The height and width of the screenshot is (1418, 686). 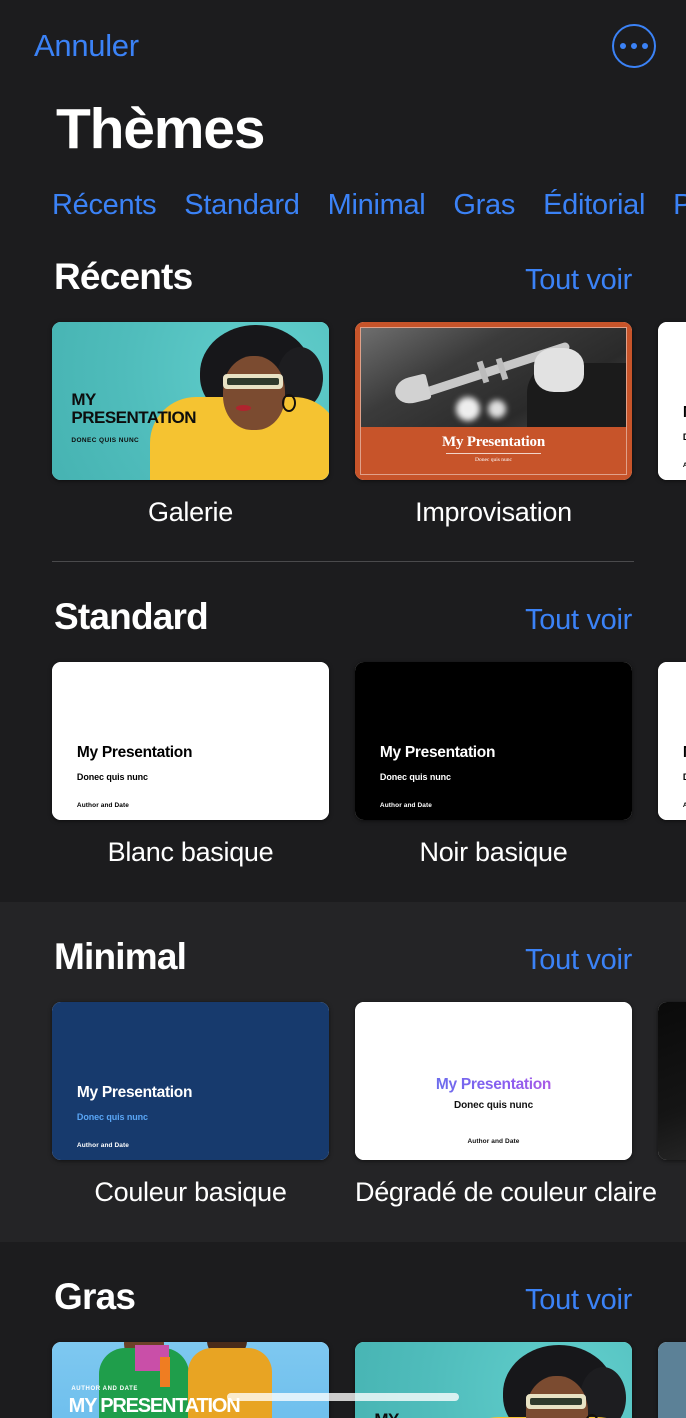 I want to click on theme-card-gras-2: MY PRESENTATION DONEC QUIS NUNC, so click(x=493, y=1379).